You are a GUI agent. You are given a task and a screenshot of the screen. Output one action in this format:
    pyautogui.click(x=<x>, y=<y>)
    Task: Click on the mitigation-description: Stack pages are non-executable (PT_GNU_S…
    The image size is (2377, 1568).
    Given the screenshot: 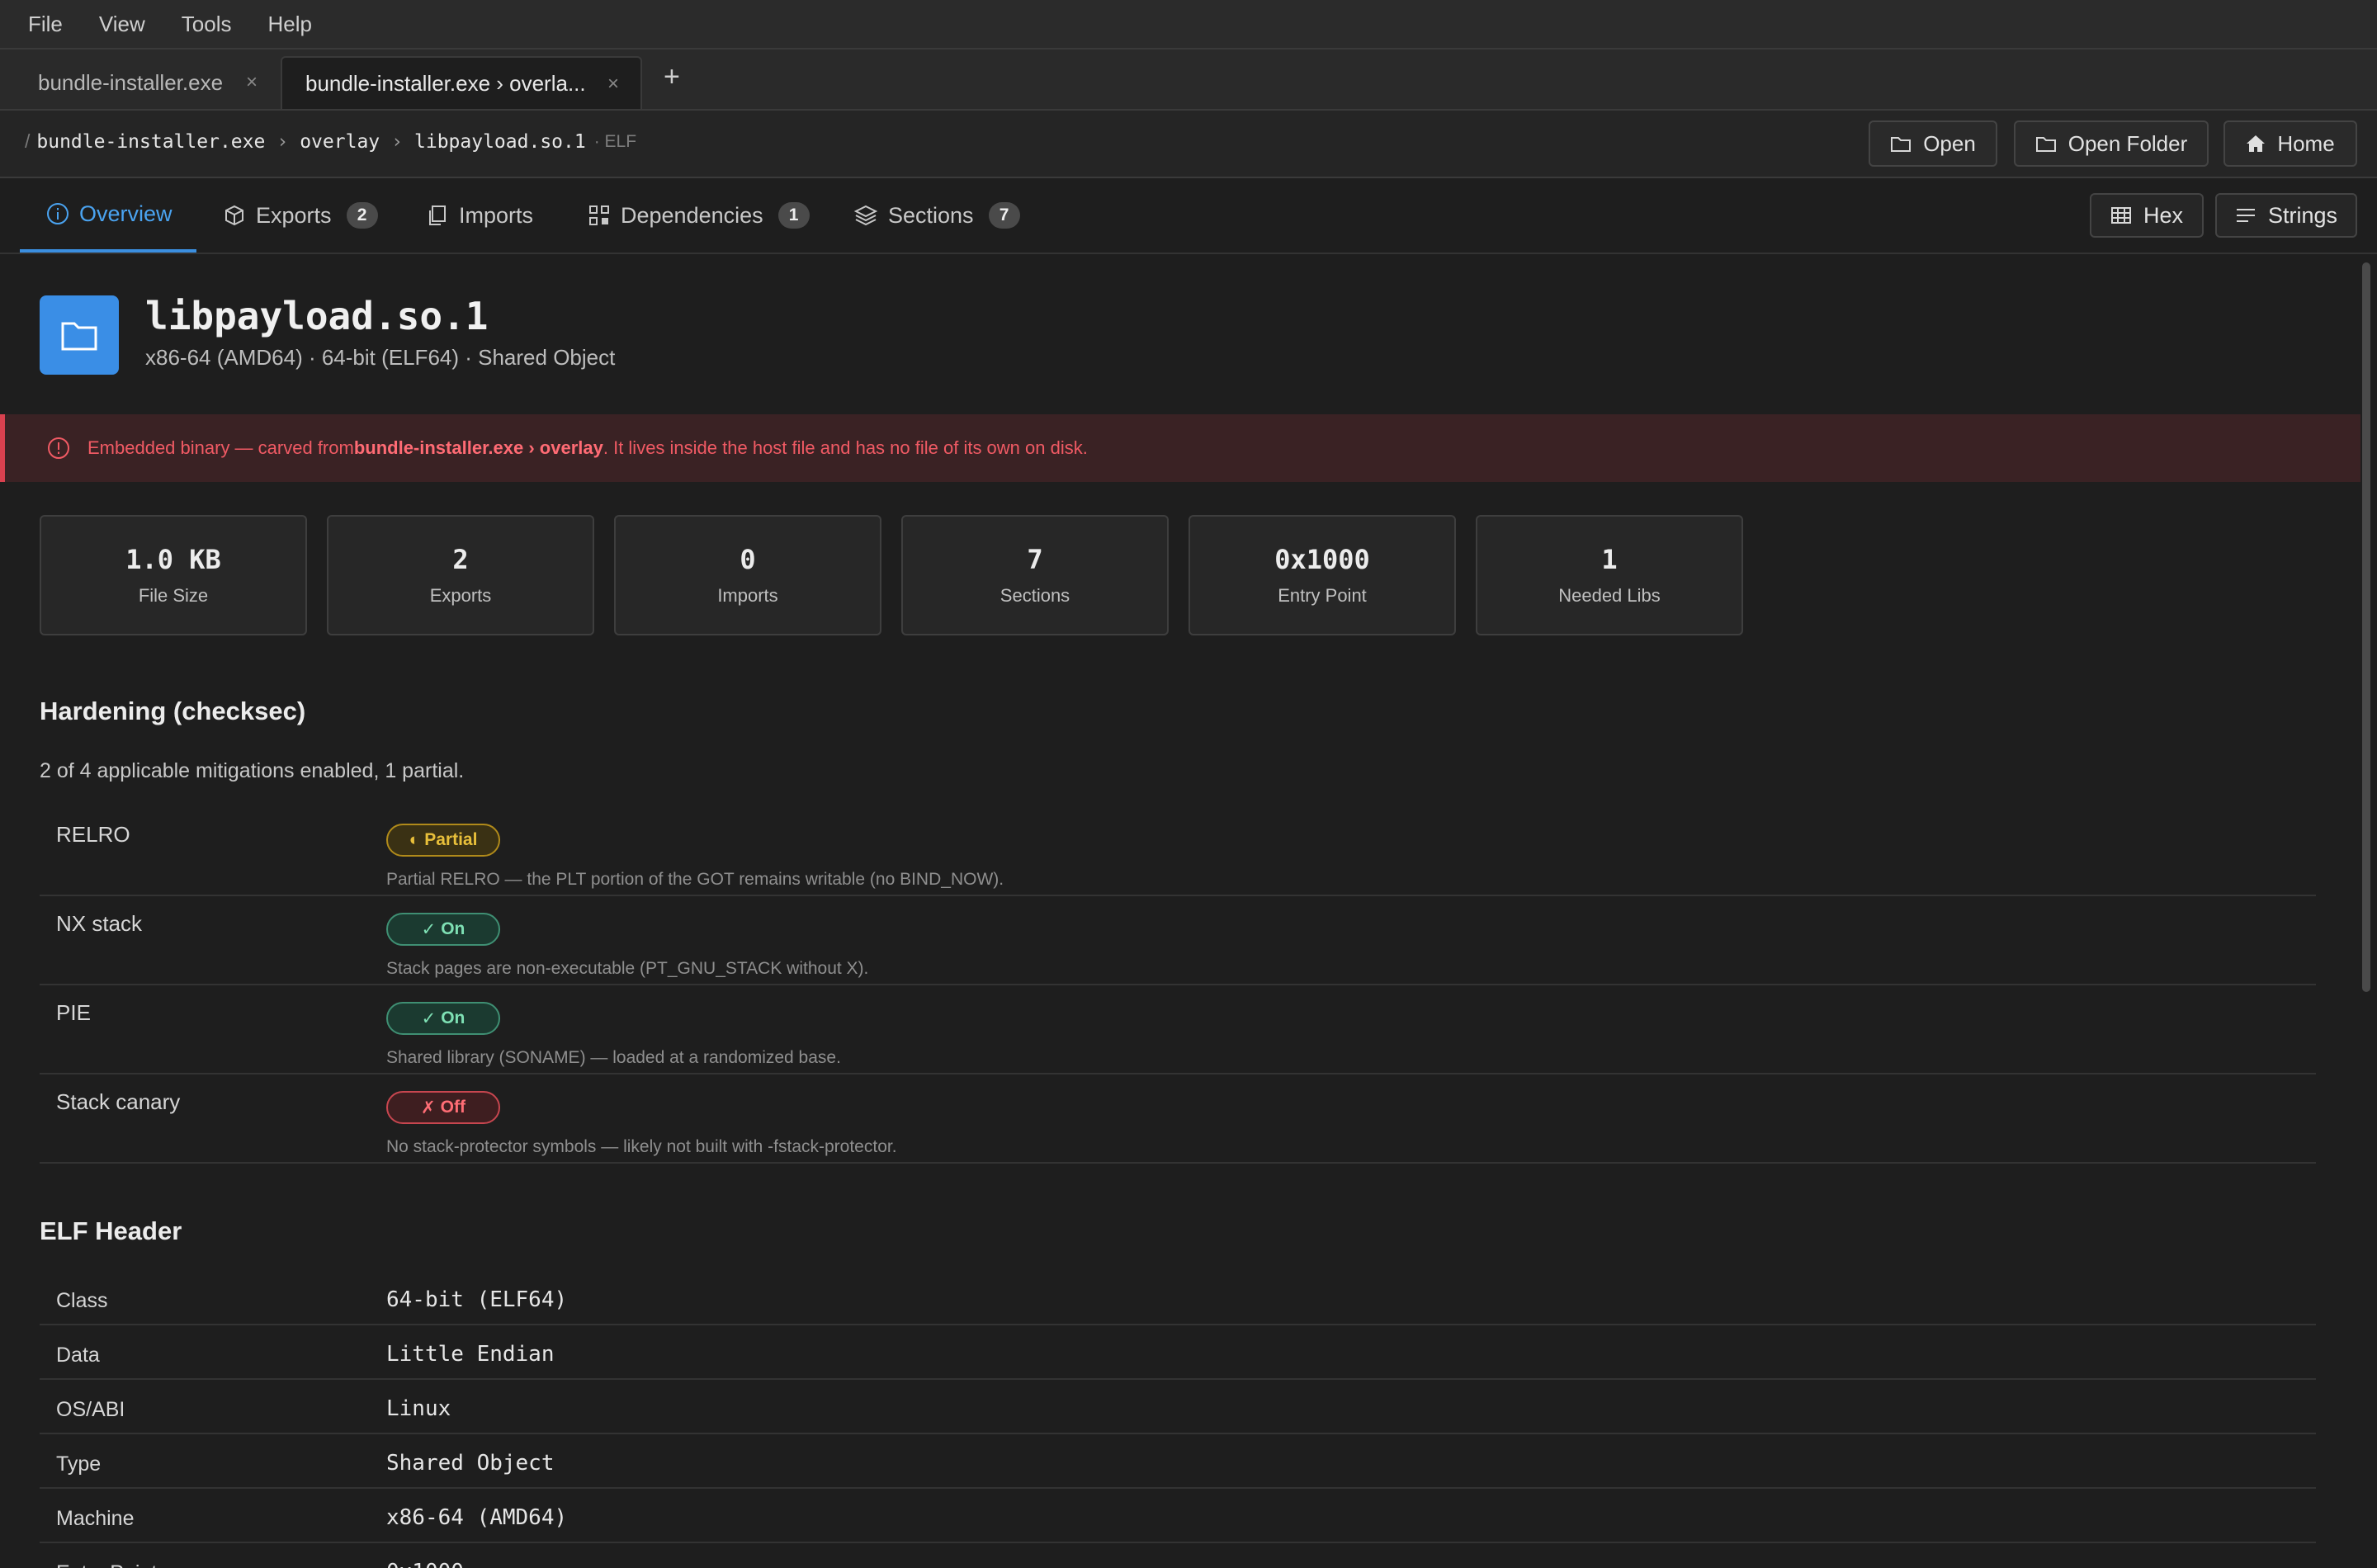 What is the action you would take?
    pyautogui.click(x=627, y=968)
    